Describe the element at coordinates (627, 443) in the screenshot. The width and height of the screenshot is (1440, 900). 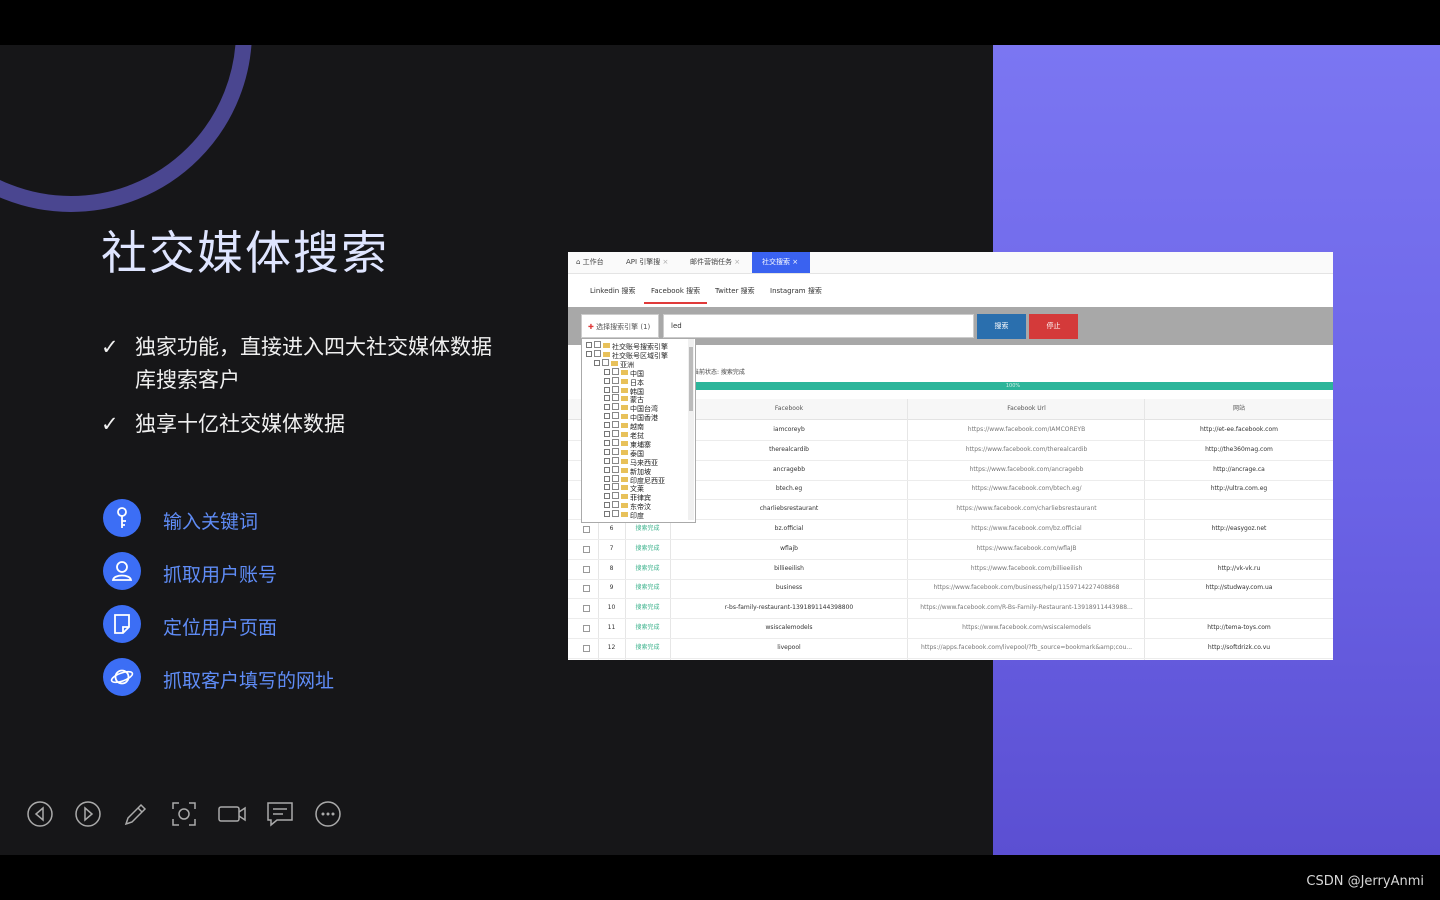
I see `tree-node: 柬埔寨` at that location.